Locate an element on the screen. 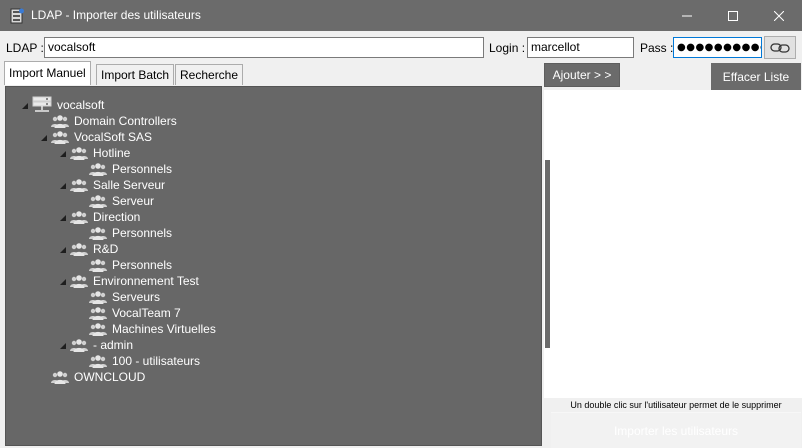  ldap-app-icon is located at coordinates (17, 16).